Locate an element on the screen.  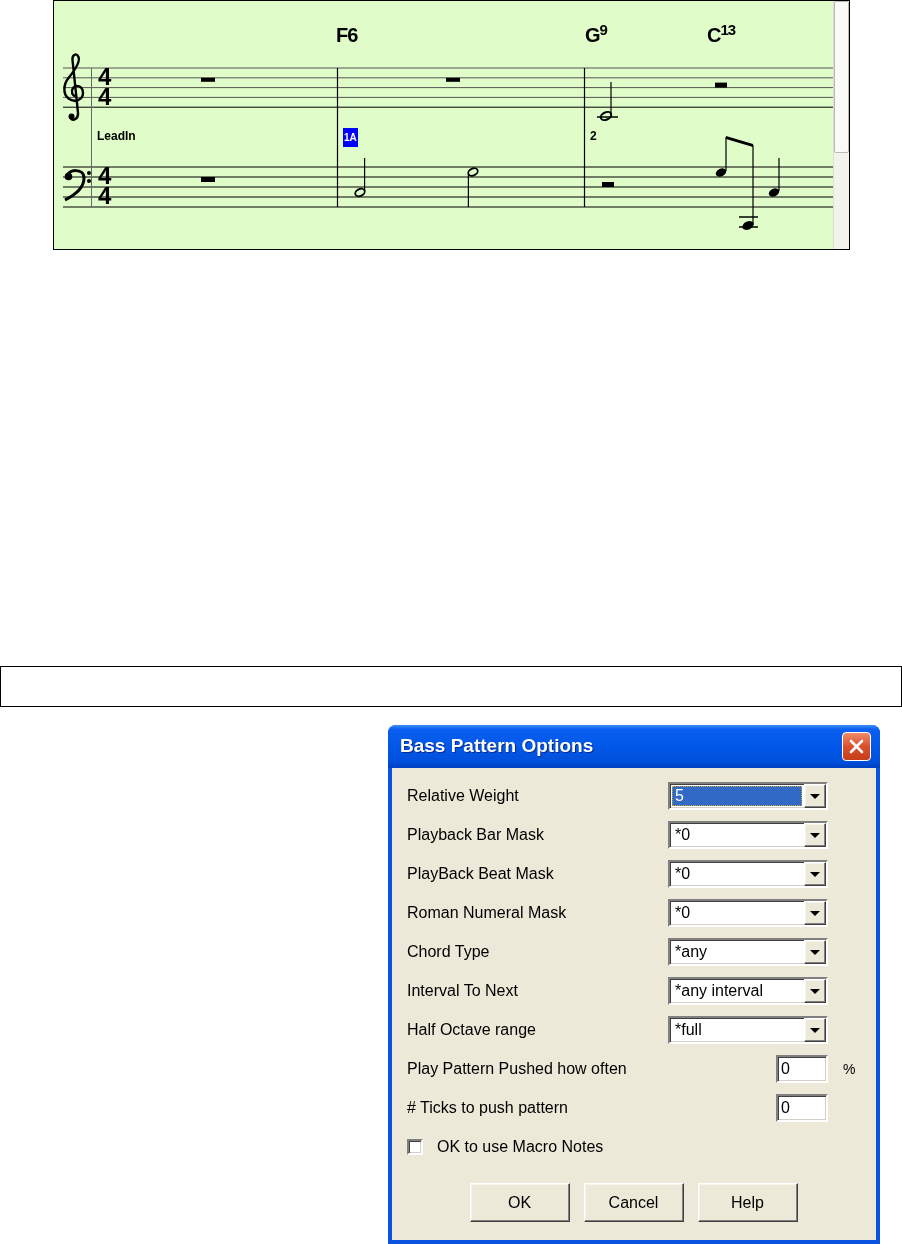
section-marker: LeadIn is located at coordinates (116, 136).